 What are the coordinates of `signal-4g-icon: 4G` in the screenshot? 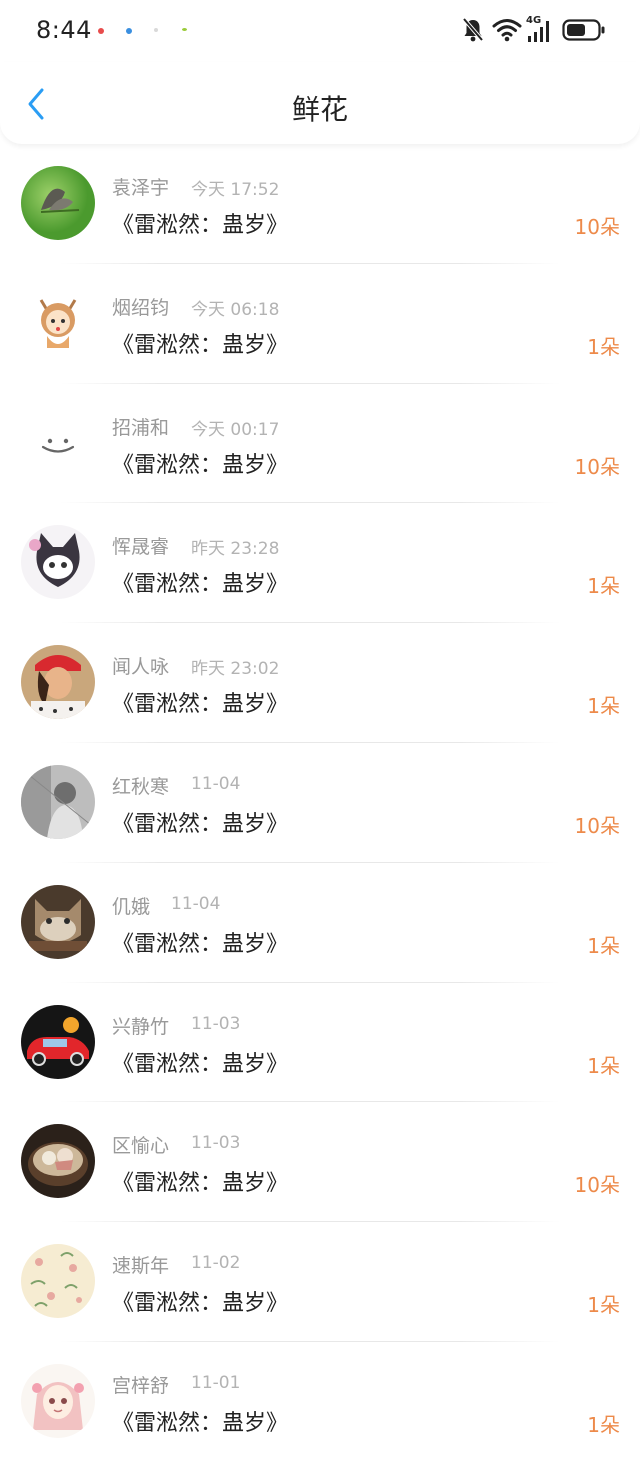 It's located at (540, 30).